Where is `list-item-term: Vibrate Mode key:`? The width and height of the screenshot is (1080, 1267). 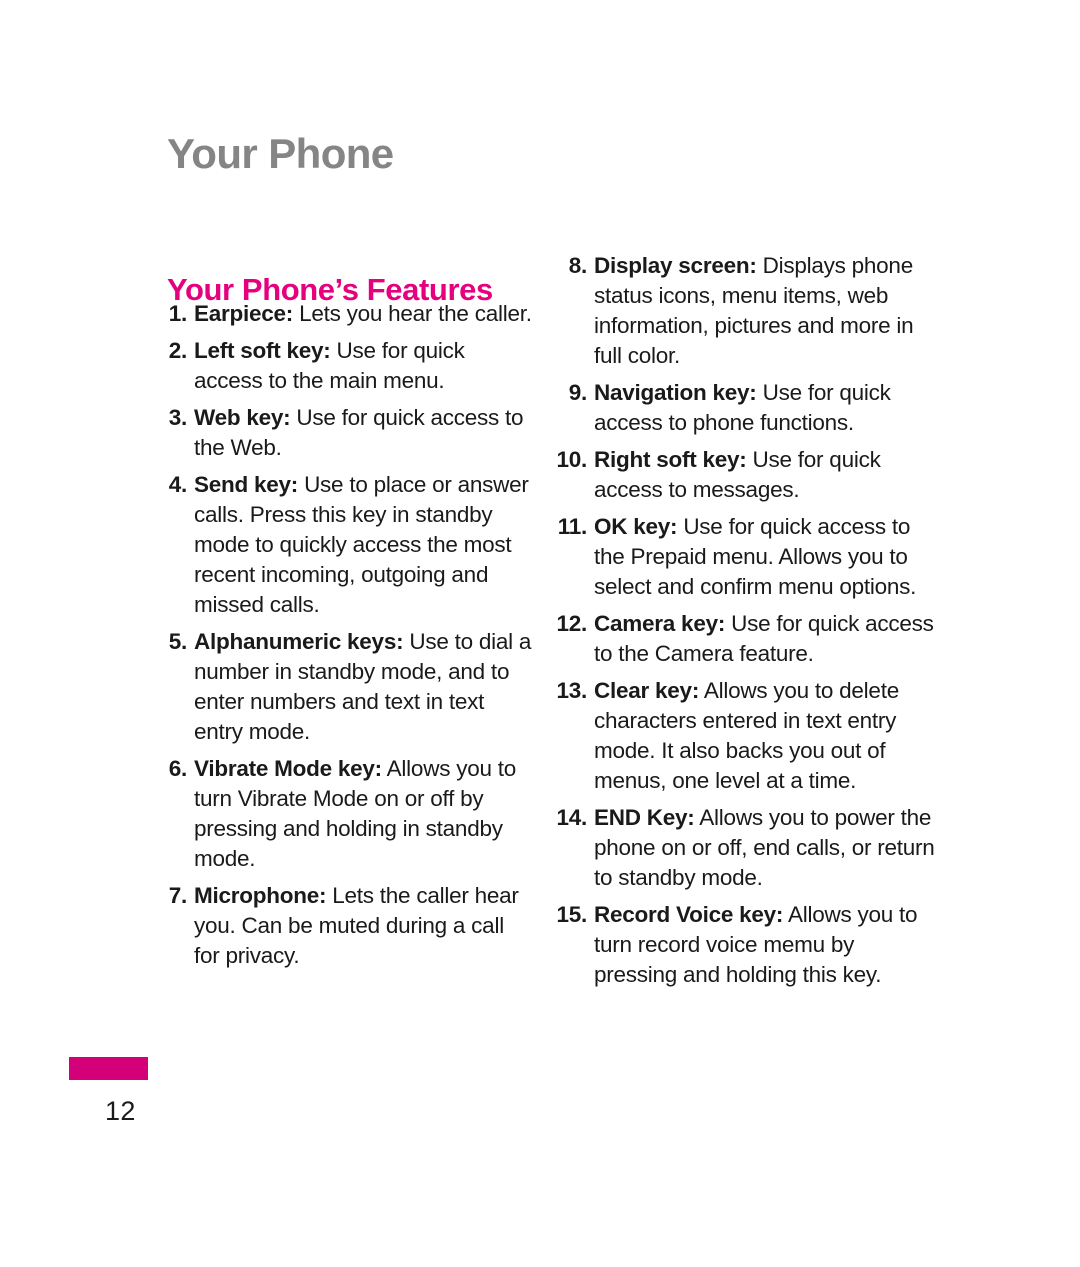
list-item-term: Vibrate Mode key: is located at coordinates (288, 768).